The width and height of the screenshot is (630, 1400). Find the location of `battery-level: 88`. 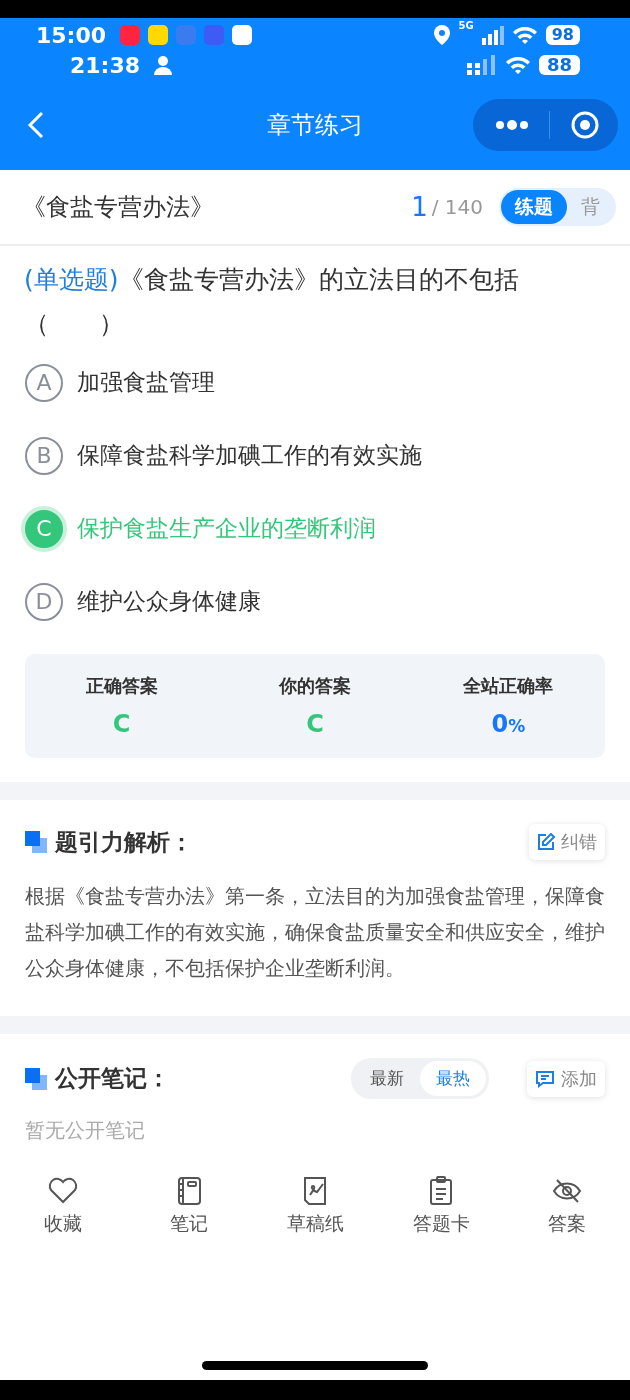

battery-level: 88 is located at coordinates (559, 65).